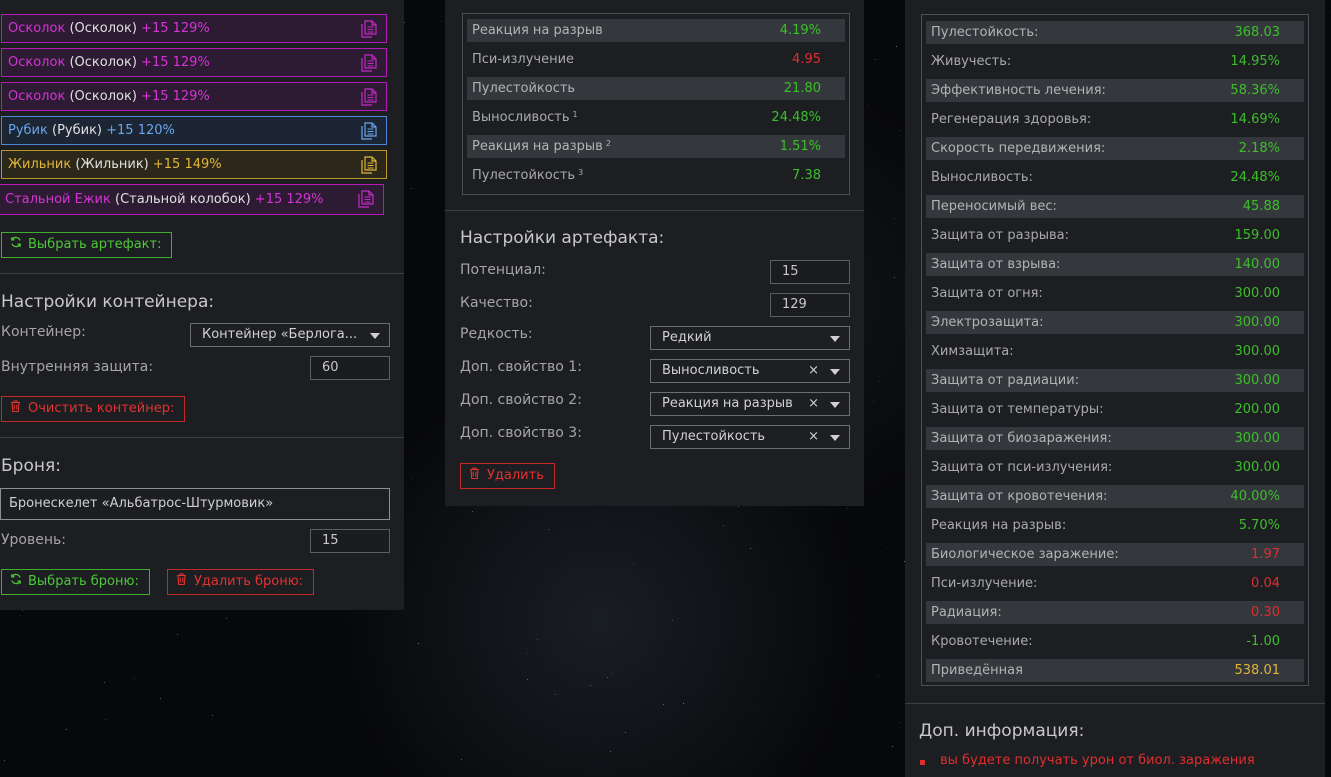 Image resolution: width=1331 pixels, height=777 pixels. What do you see at coordinates (810, 305) in the screenshot?
I see `quality-input: 129` at bounding box center [810, 305].